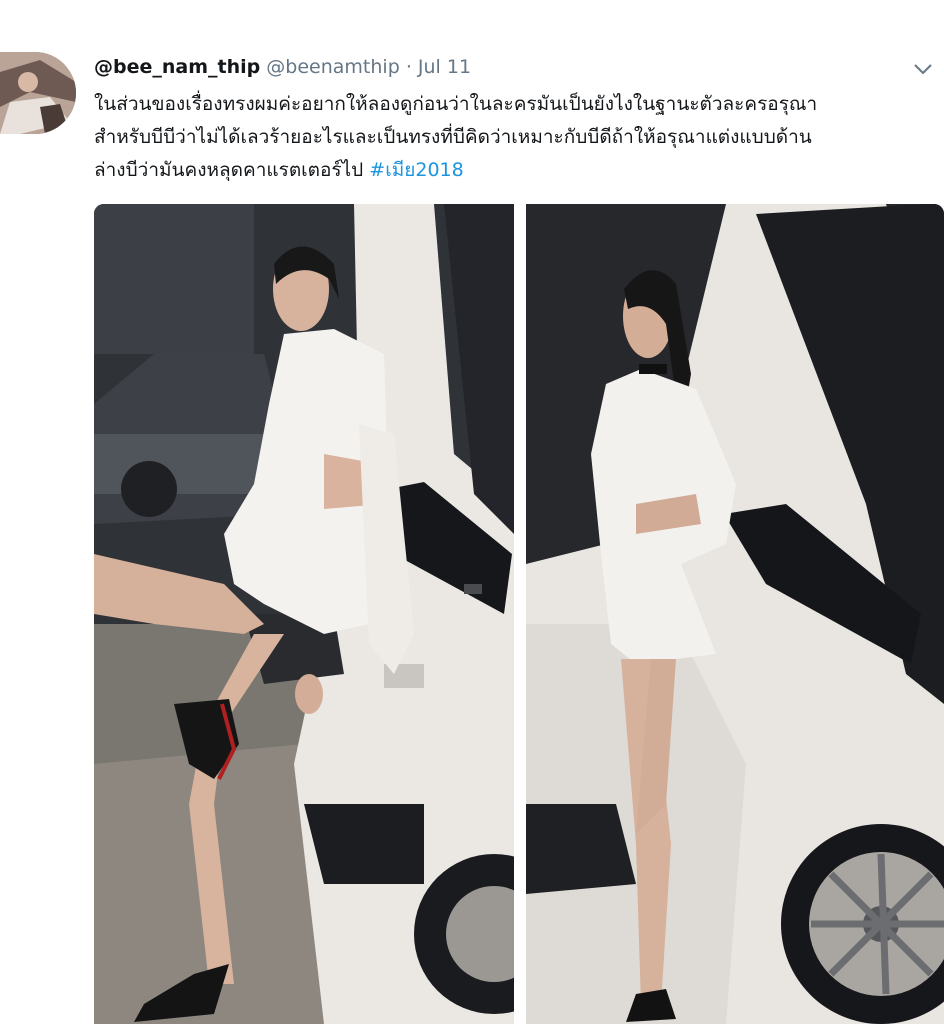  Describe the element at coordinates (517, 170) in the screenshot. I see `tweet-text-line: ล่างบีว่ามันคงหลุดคาแรตเตอร์ไป #เมีย2018` at that location.